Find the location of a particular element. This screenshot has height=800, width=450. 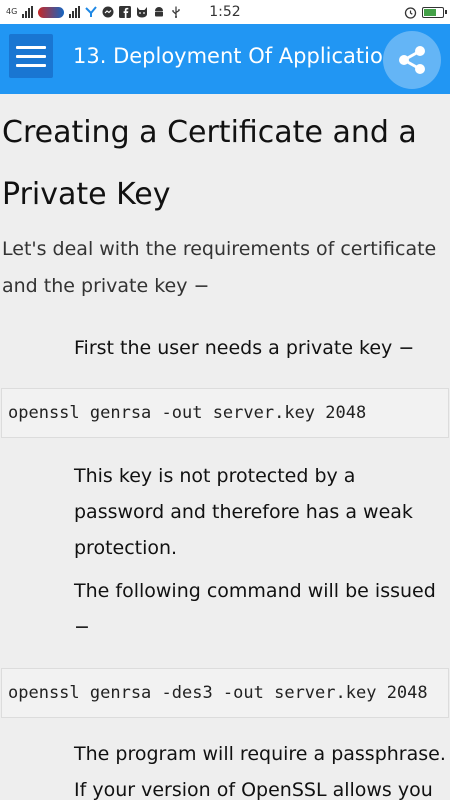

battery-icon is located at coordinates (434, 12).